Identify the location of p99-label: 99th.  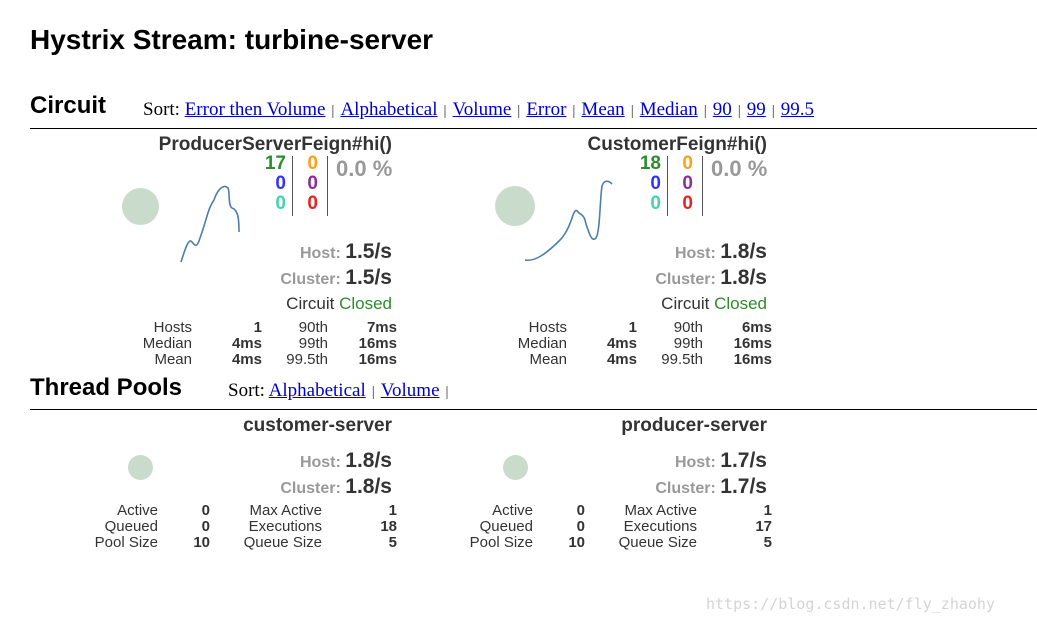
(313, 343).